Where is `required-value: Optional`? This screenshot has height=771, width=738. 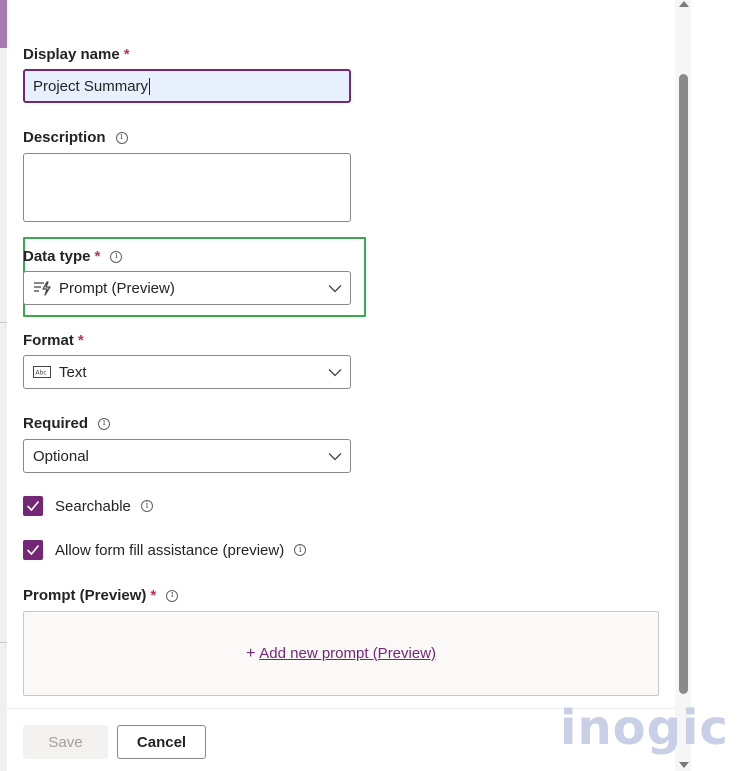
required-value: Optional is located at coordinates (61, 456).